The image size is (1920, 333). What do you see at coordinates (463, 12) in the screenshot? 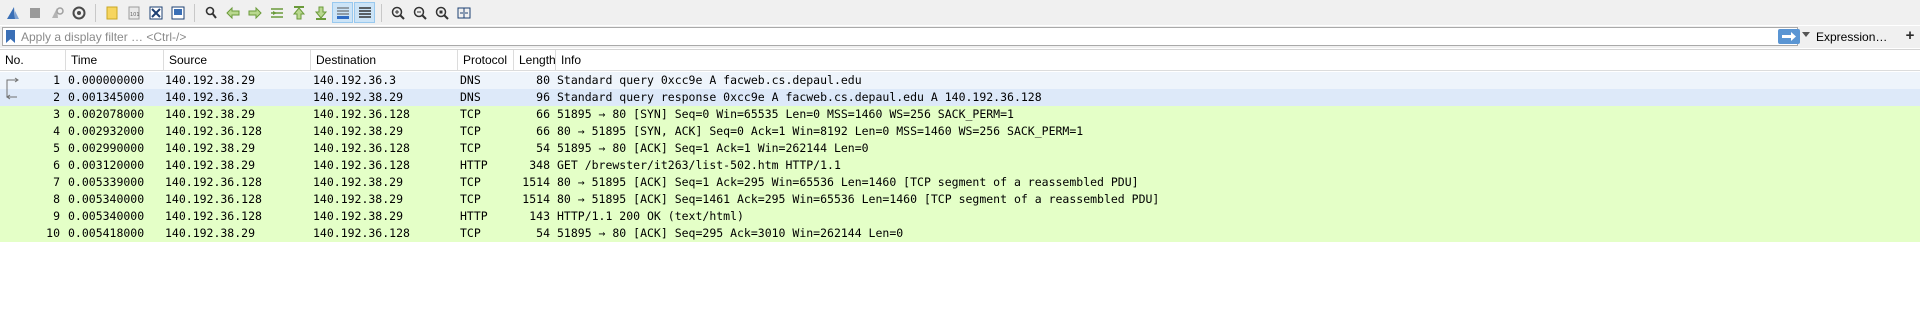
I see `resize-columns-button` at bounding box center [463, 12].